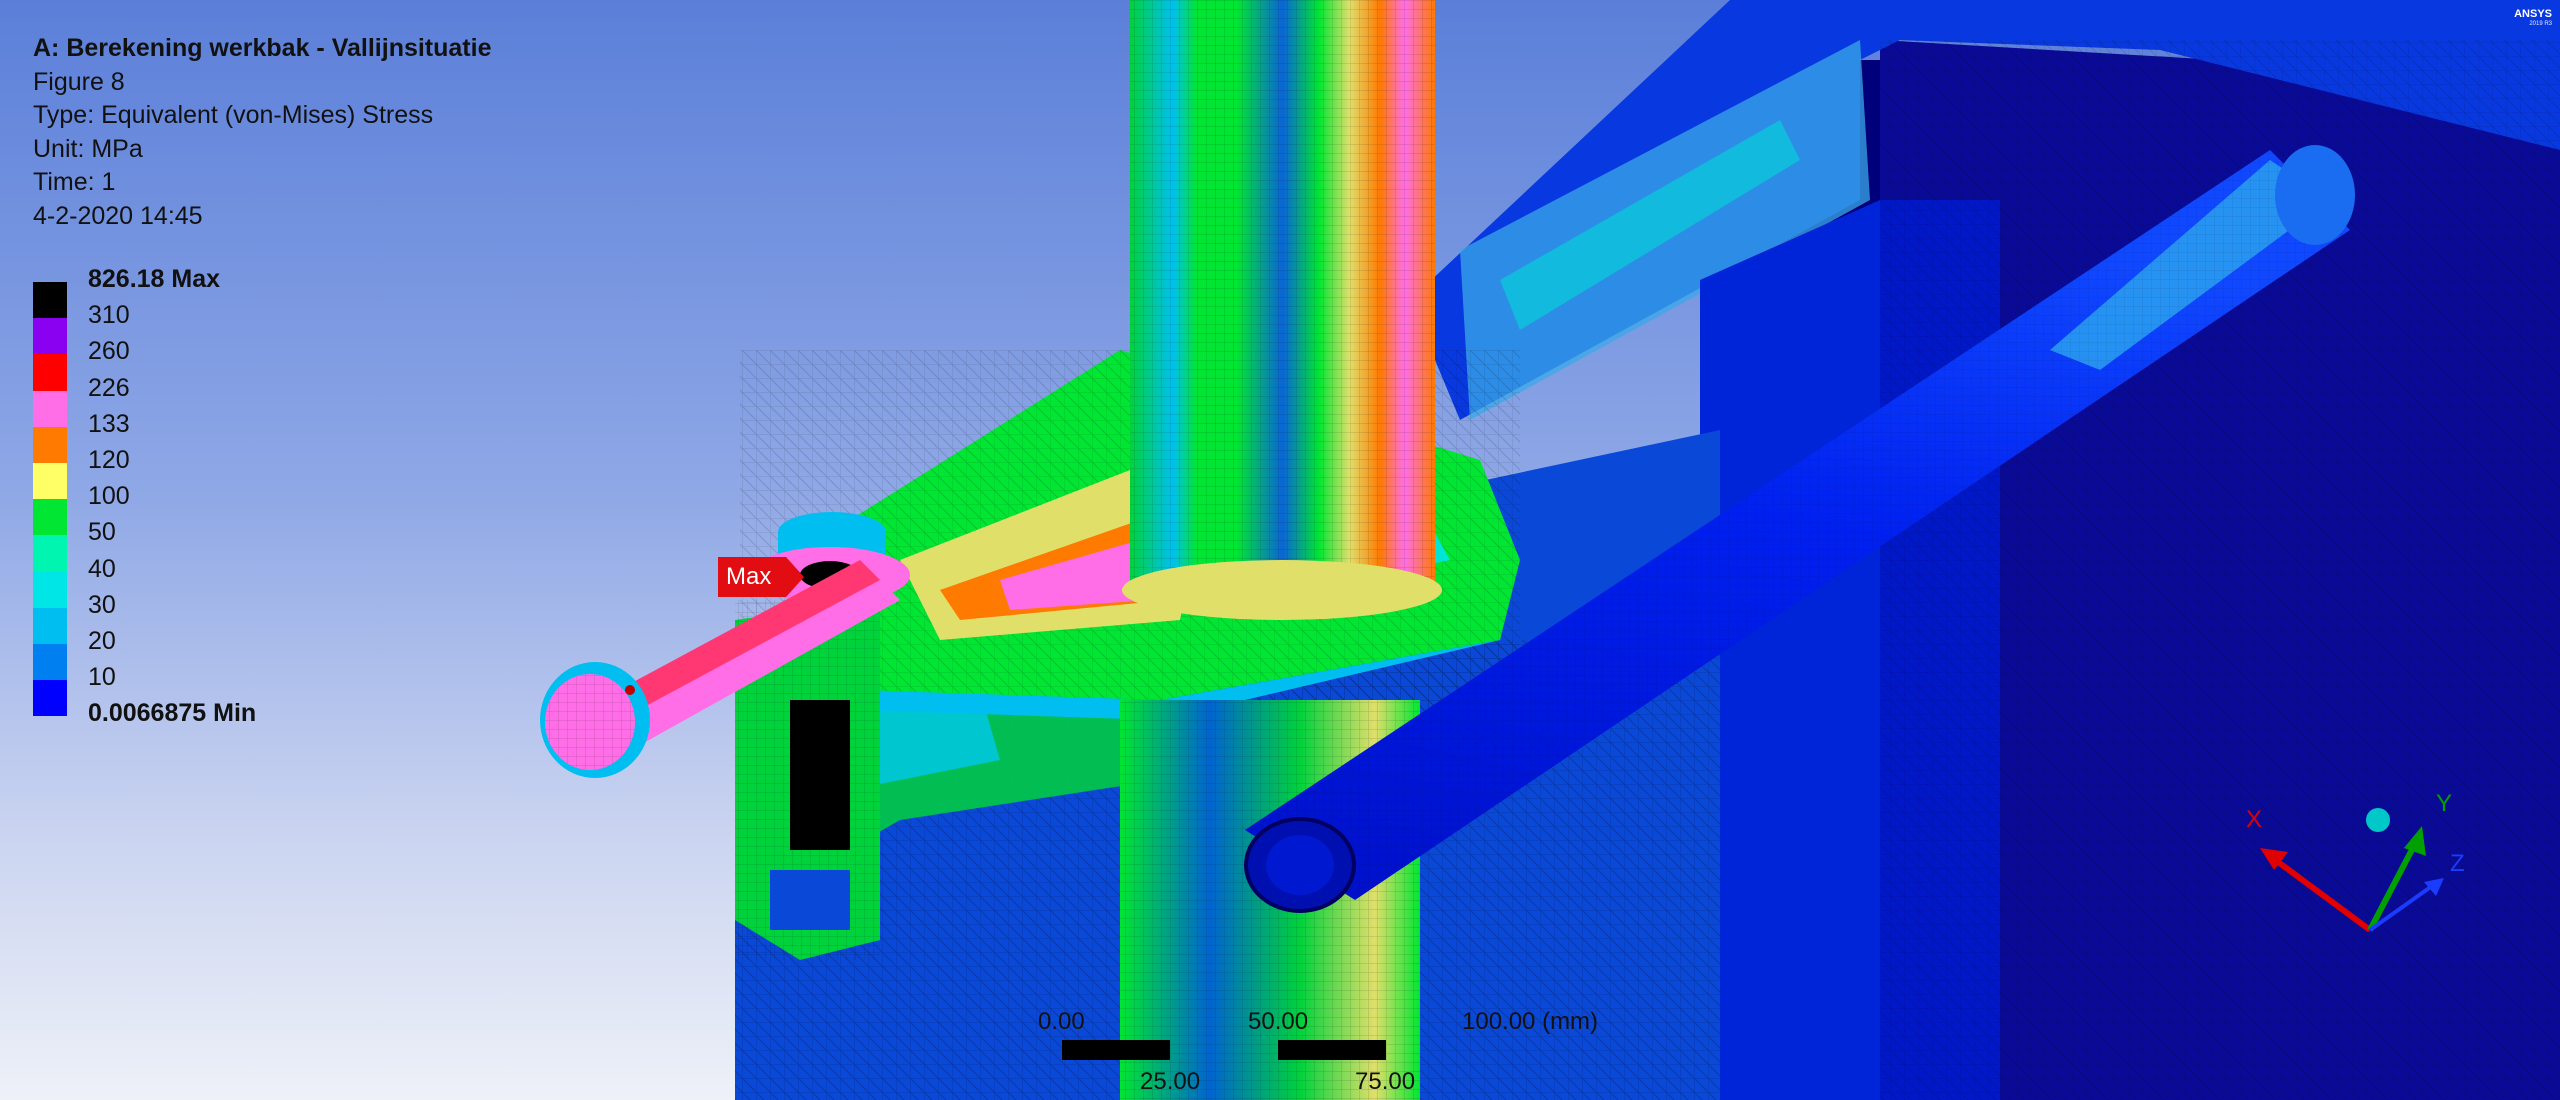 This screenshot has height=1100, width=2560. Describe the element at coordinates (118, 215) in the screenshot. I see `result-timestamp: 4-2-2020 14:45` at that location.